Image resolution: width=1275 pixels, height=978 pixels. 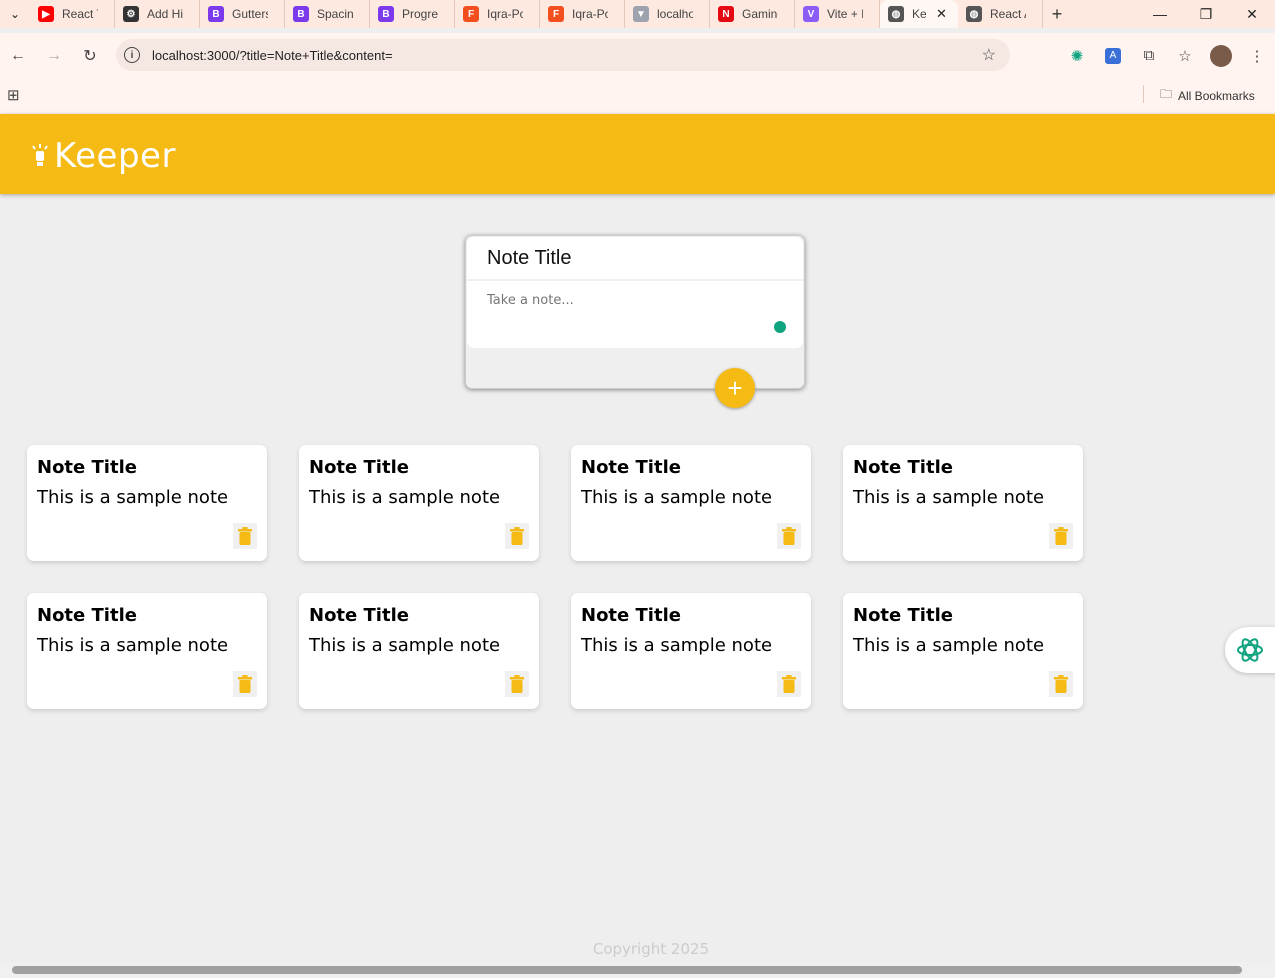 What do you see at coordinates (989, 55) in the screenshot?
I see `bookmark-star-icon: ☆` at bounding box center [989, 55].